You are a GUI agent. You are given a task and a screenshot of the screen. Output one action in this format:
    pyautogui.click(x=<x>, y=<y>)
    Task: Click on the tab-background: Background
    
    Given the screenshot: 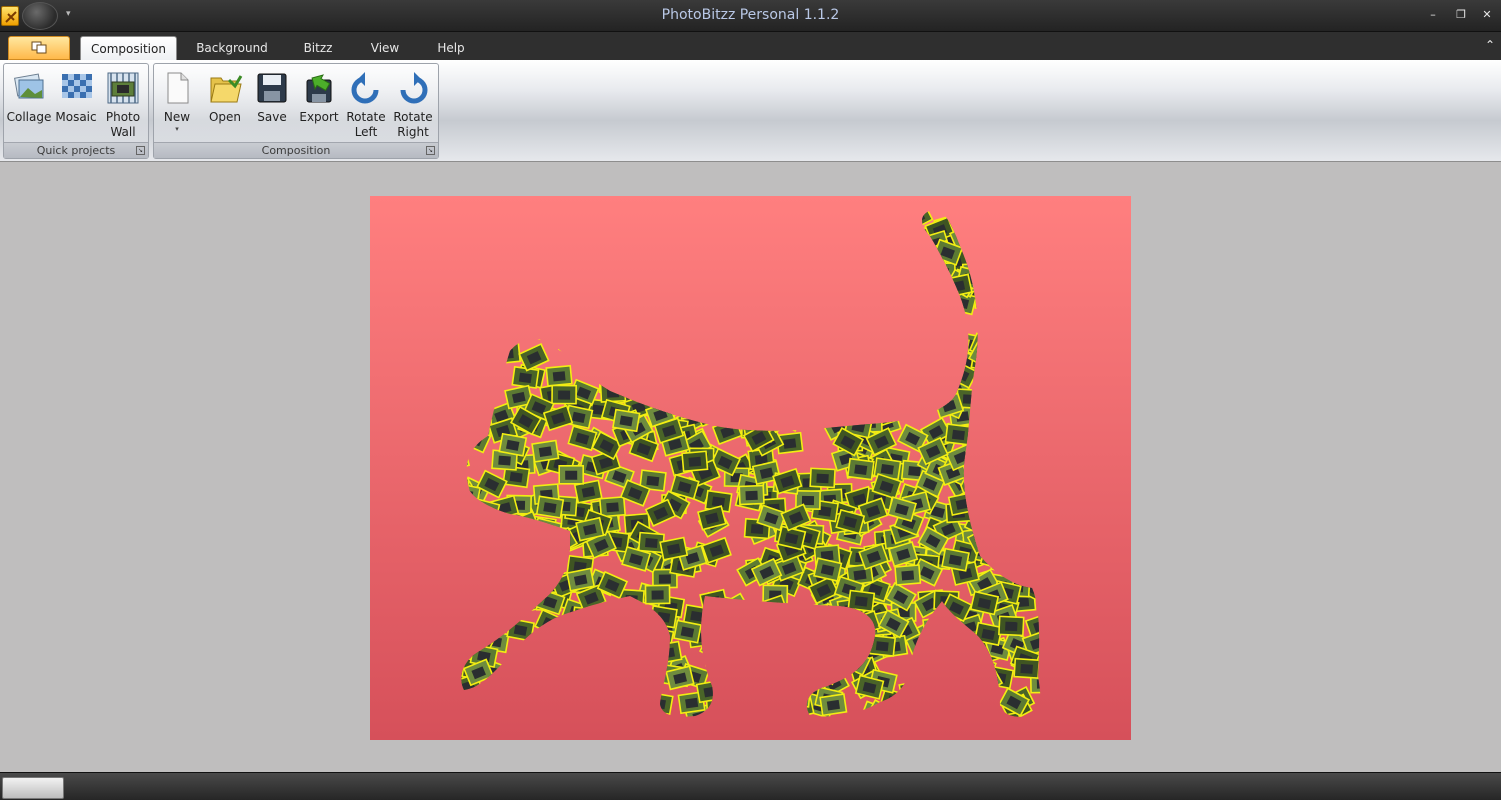 What is the action you would take?
    pyautogui.click(x=232, y=48)
    